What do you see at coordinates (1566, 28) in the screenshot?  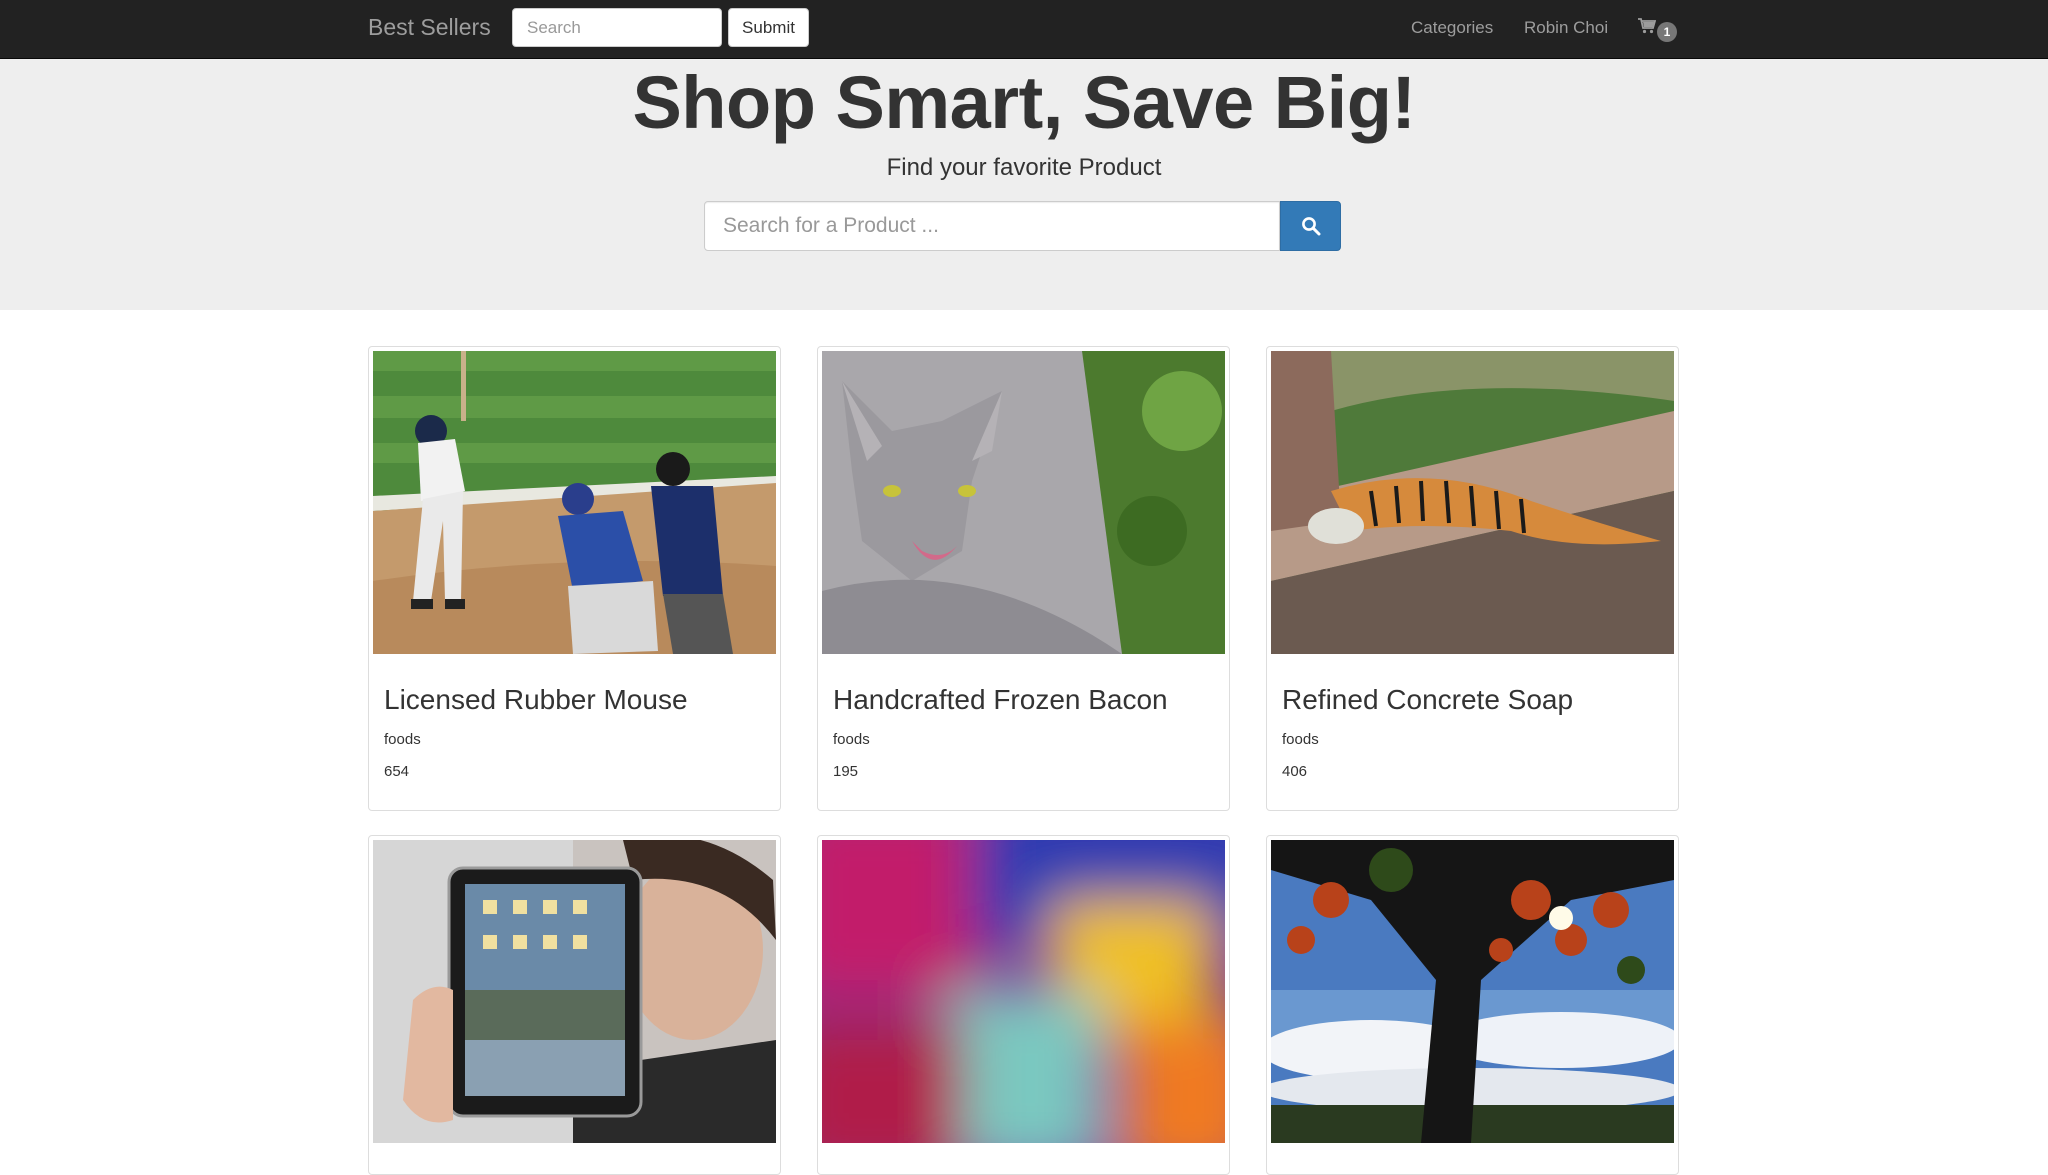 I see `nav-user-link: Robin Choi` at bounding box center [1566, 28].